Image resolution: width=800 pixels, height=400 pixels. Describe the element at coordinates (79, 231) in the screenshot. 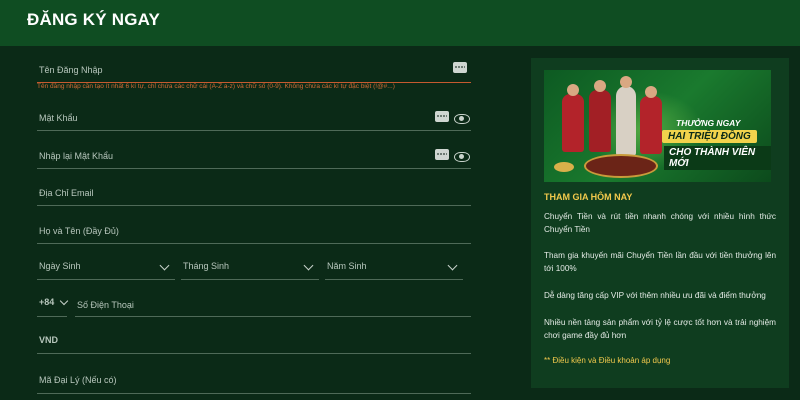

I see `fullname-label: Họ và Tên (Đầy Đủ)` at that location.